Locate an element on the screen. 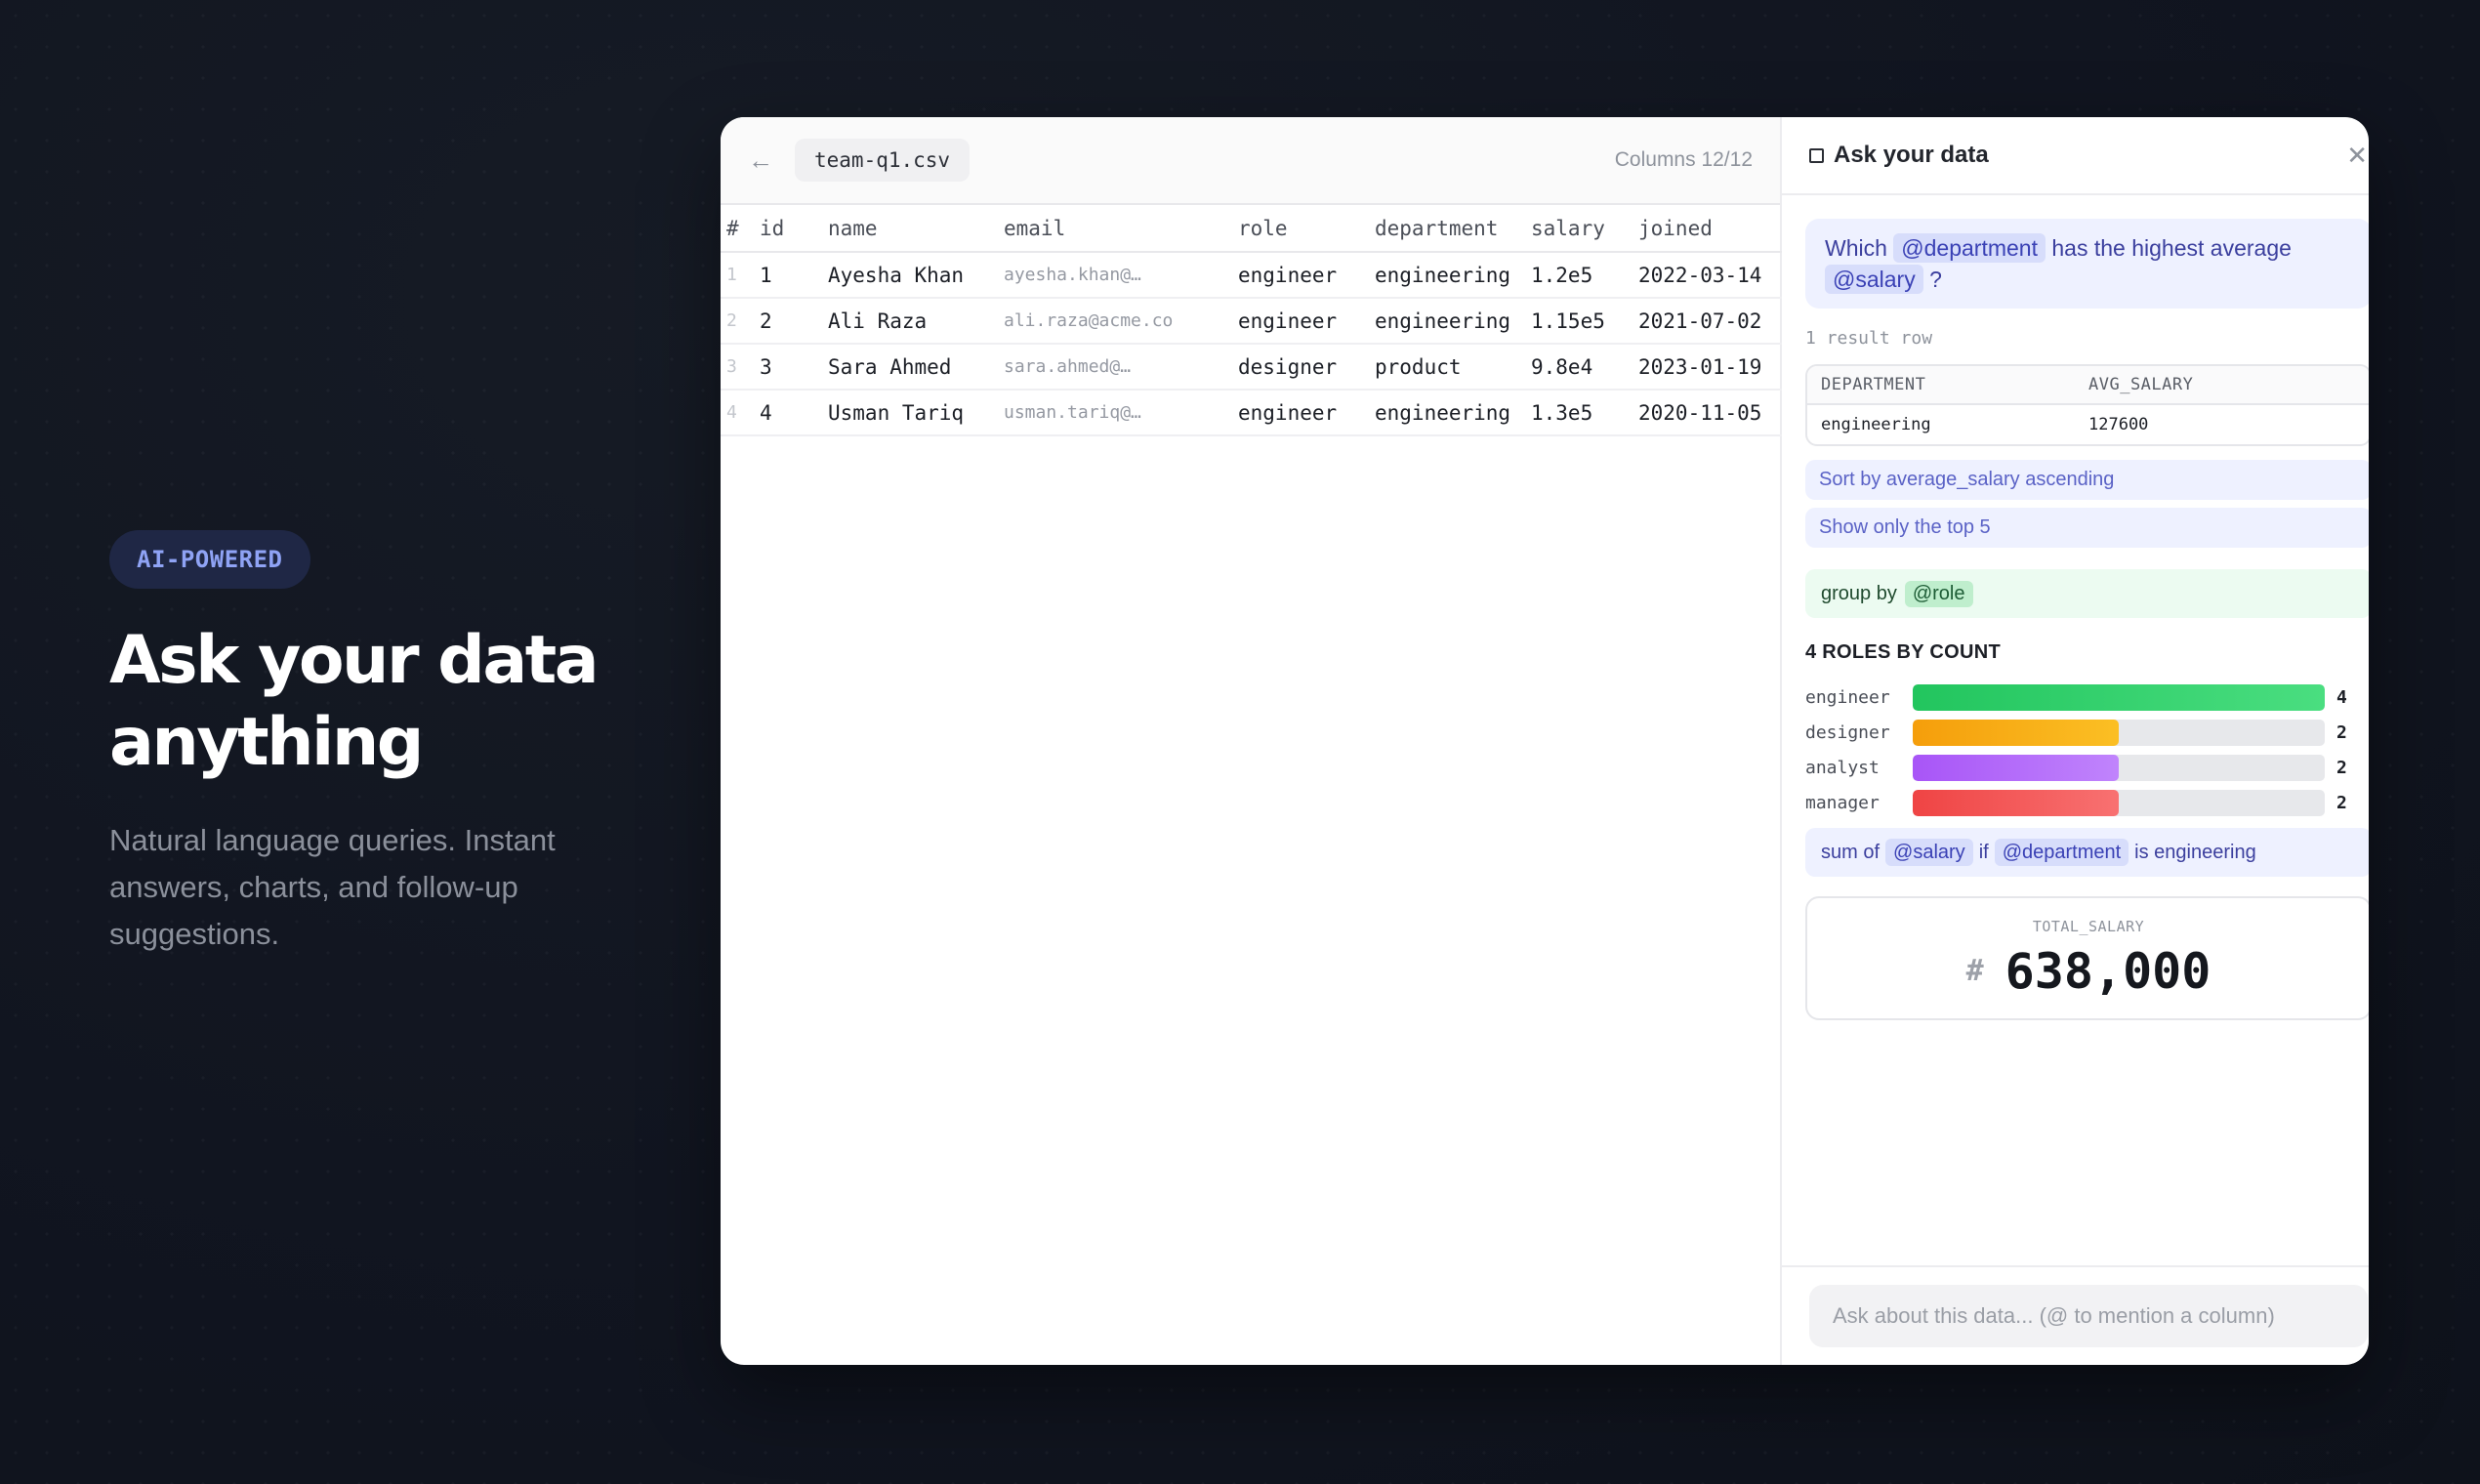 The image size is (2480, 1484). file-name-tab: team-q1.csv is located at coordinates (883, 161).